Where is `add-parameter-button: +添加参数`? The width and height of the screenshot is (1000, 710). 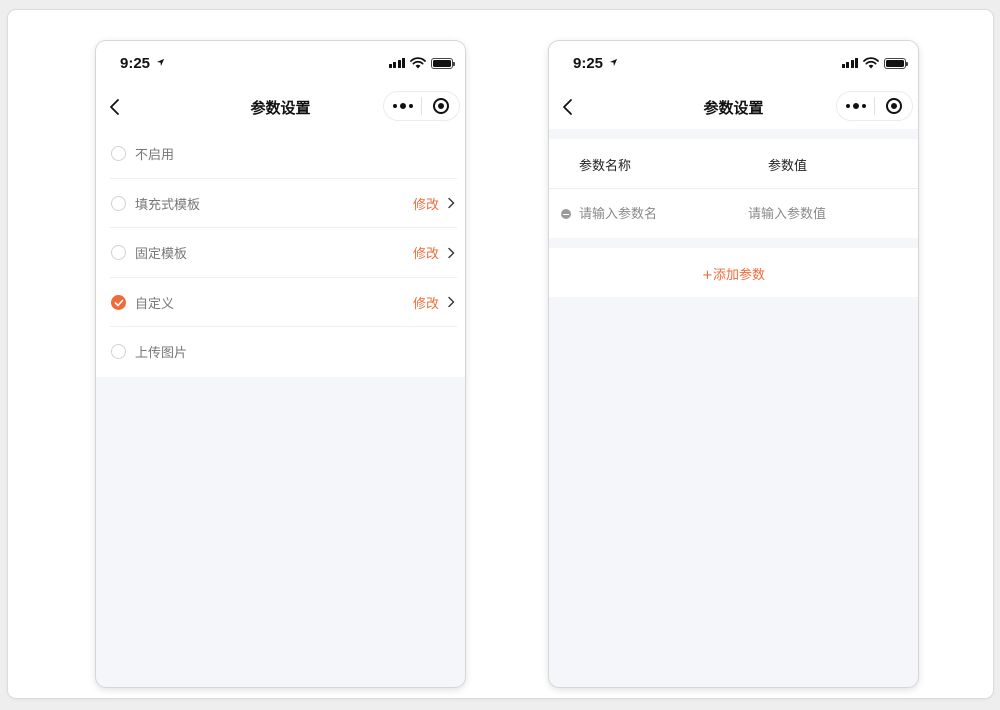
add-parameter-button: +添加参数 is located at coordinates (733, 273).